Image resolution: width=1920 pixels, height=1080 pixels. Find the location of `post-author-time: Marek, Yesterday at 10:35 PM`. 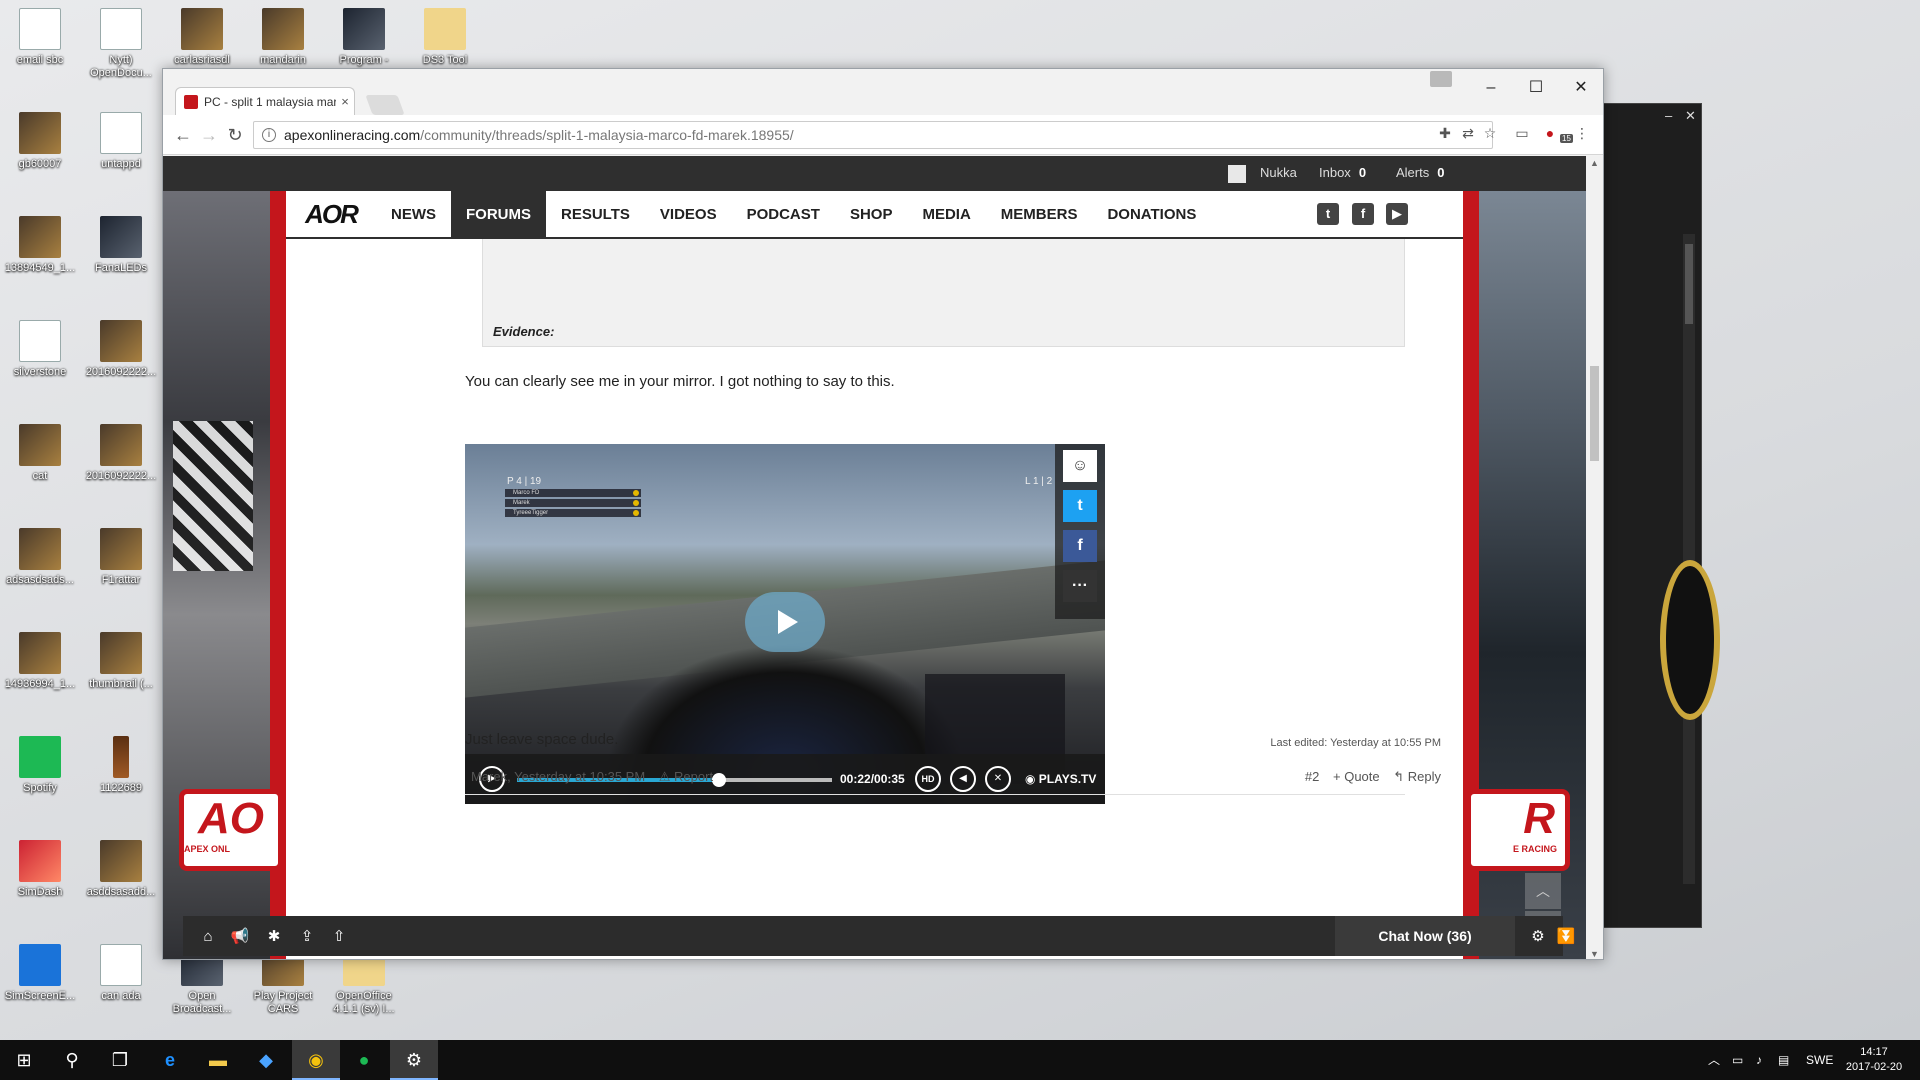

post-author-time: Marek, Yesterday at 10:35 PM is located at coordinates (558, 776).